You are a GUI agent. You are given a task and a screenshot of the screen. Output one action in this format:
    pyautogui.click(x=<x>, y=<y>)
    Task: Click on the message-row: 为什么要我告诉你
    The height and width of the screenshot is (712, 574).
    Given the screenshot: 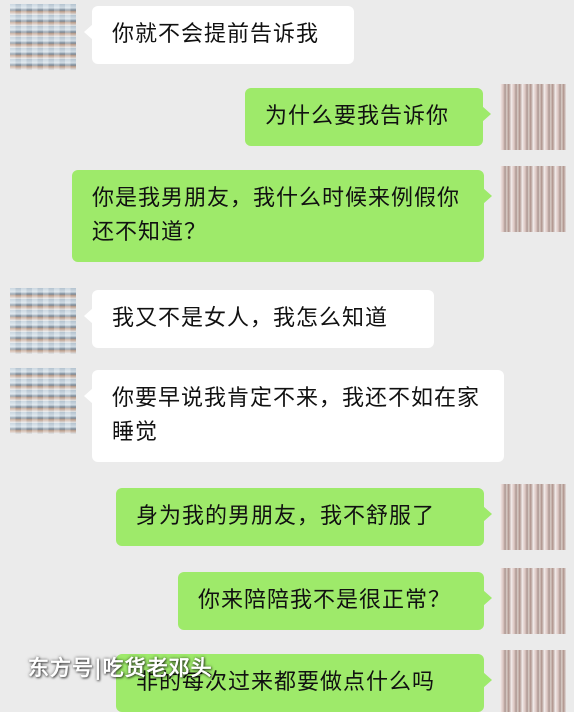 What is the action you would take?
    pyautogui.click(x=287, y=117)
    